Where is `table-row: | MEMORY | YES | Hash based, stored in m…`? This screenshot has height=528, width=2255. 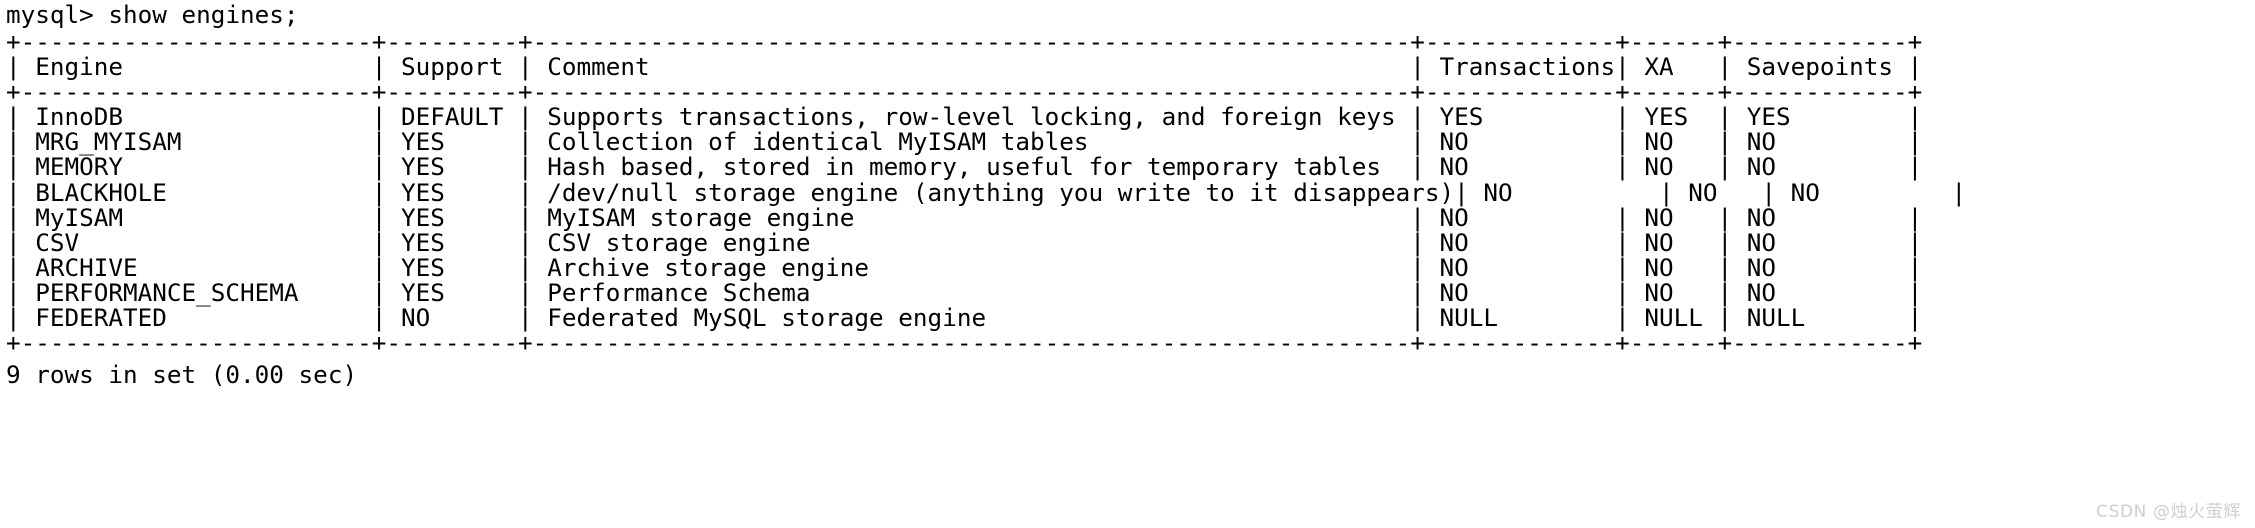 table-row: | MEMORY | YES | Hash based, stored in m… is located at coordinates (964, 167).